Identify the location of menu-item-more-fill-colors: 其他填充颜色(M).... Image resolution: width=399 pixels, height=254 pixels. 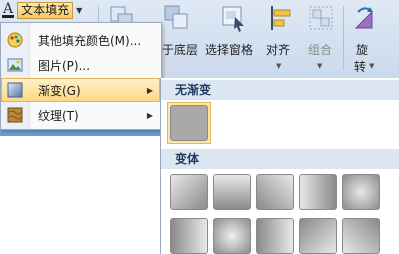
(80, 40).